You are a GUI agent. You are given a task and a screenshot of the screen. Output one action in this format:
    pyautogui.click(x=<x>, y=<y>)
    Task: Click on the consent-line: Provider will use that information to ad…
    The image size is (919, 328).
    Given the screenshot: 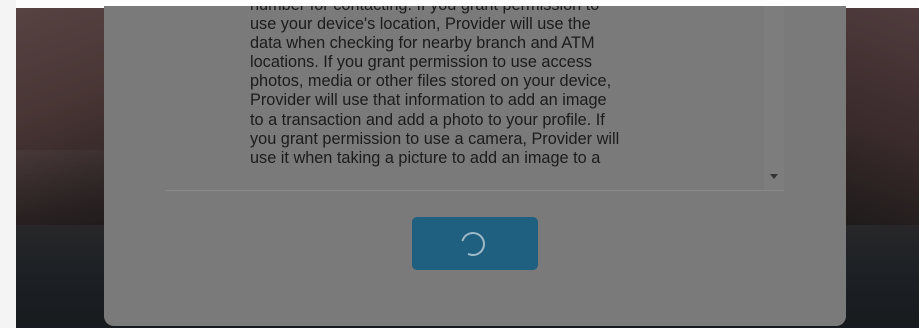 What is the action you would take?
    pyautogui.click(x=428, y=100)
    